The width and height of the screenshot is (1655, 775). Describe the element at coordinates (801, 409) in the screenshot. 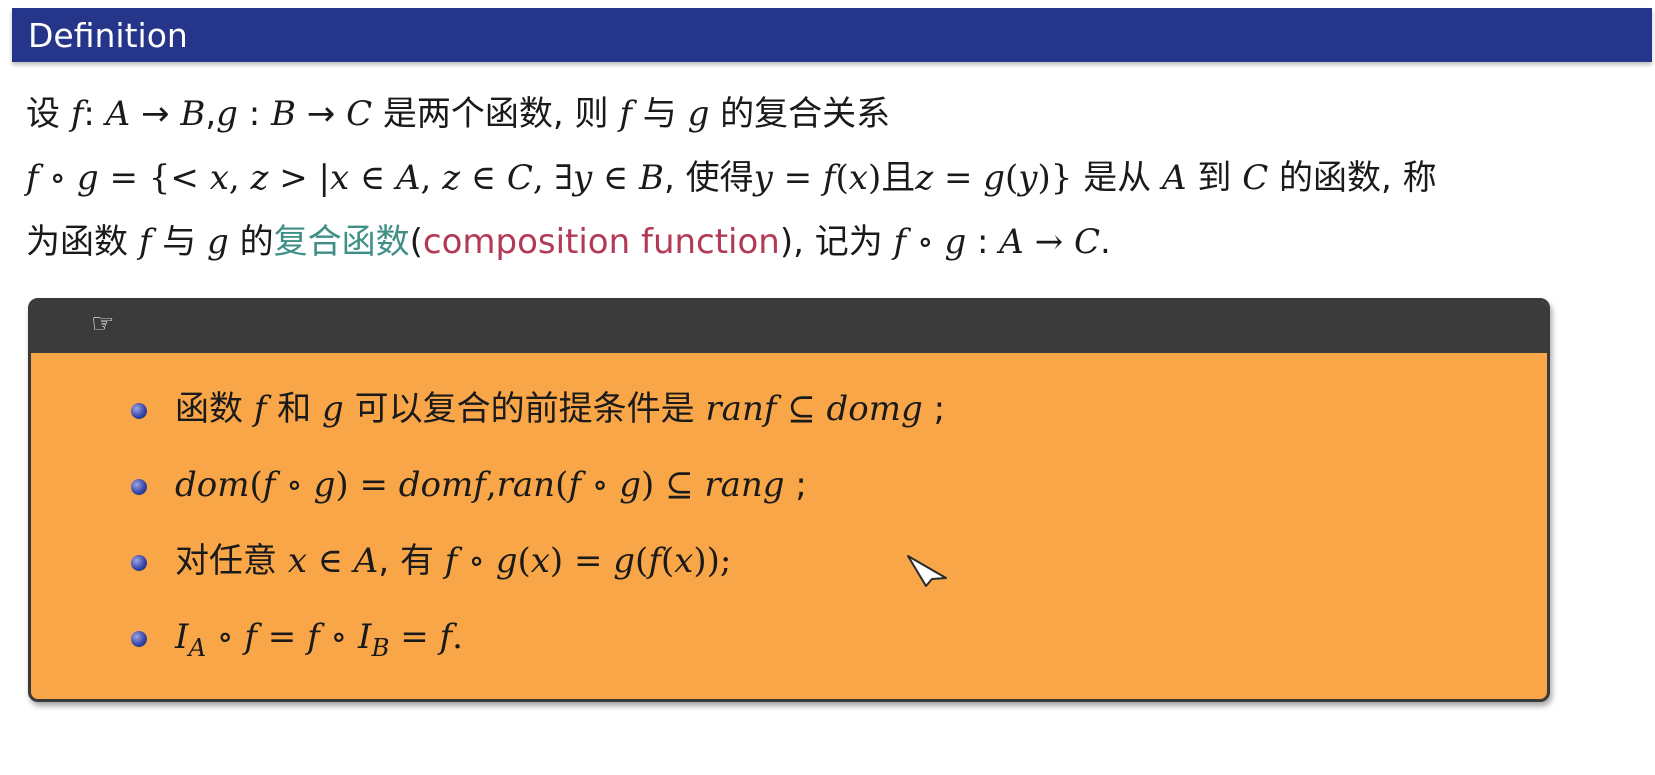

I see `text-segment: ⊆` at that location.